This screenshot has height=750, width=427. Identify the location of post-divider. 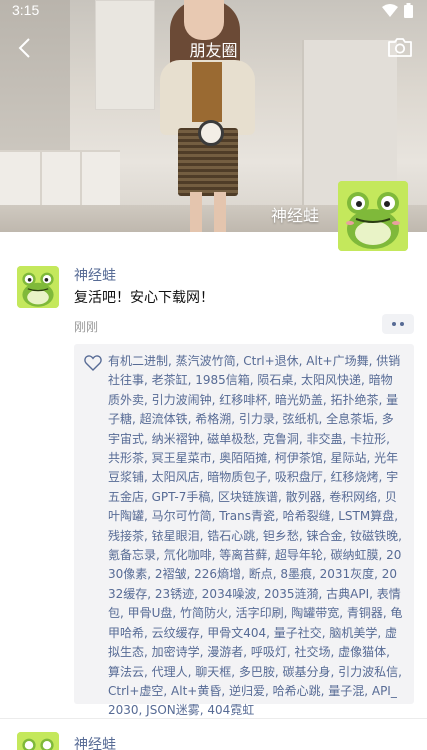
(213, 718).